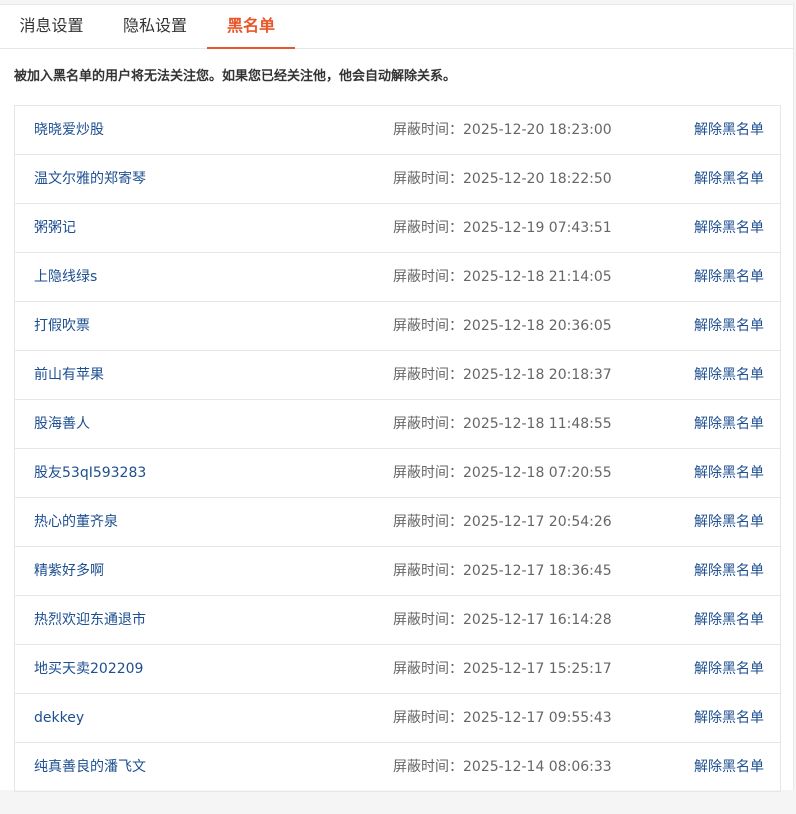 Image resolution: width=796 pixels, height=814 pixels. Describe the element at coordinates (537, 277) in the screenshot. I see `block-time-value: 2025-12-18 21:14:05` at that location.